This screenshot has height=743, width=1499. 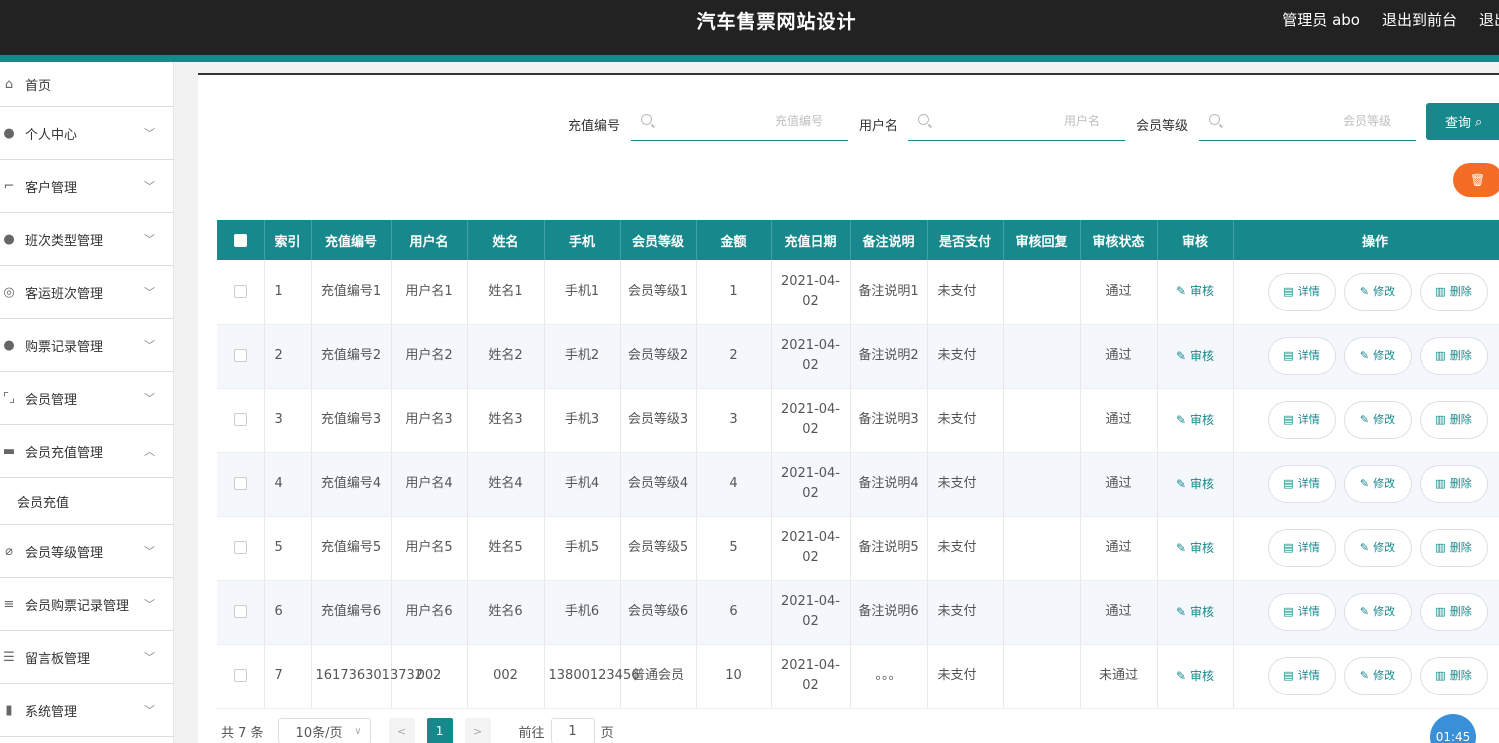 What do you see at coordinates (240, 240) in the screenshot?
I see `select-all-checkbox` at bounding box center [240, 240].